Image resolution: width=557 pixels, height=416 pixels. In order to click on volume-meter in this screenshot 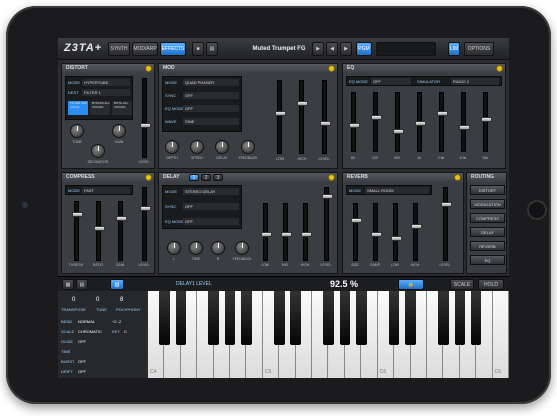, I will do `click(406, 49)`.